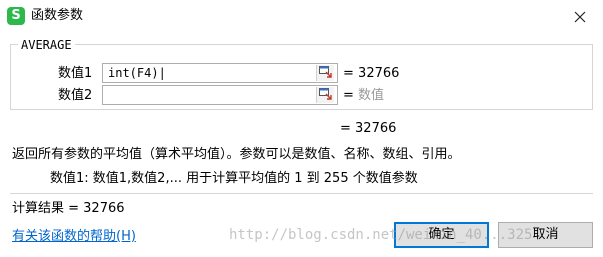  I want to click on arg1-range-select-button, so click(325, 73).